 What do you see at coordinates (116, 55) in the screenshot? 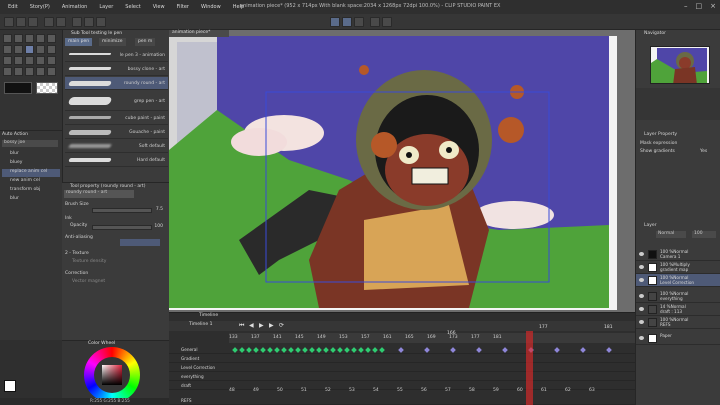
I see `brush-item: le pen 3 - animation` at bounding box center [116, 55].